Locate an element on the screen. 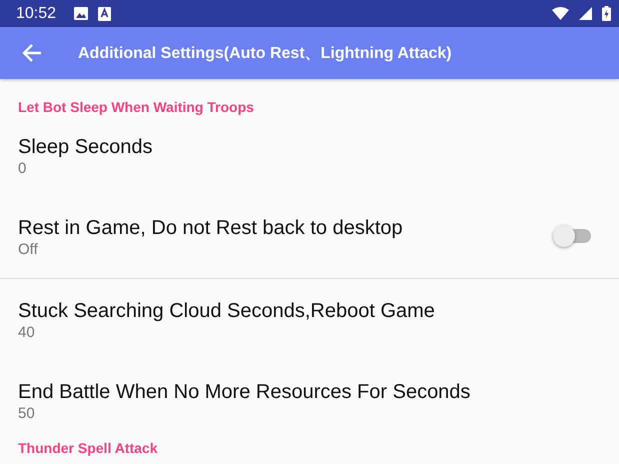  setting-title: End Battle When No More Resources For Seconds is located at coordinates (309, 392).